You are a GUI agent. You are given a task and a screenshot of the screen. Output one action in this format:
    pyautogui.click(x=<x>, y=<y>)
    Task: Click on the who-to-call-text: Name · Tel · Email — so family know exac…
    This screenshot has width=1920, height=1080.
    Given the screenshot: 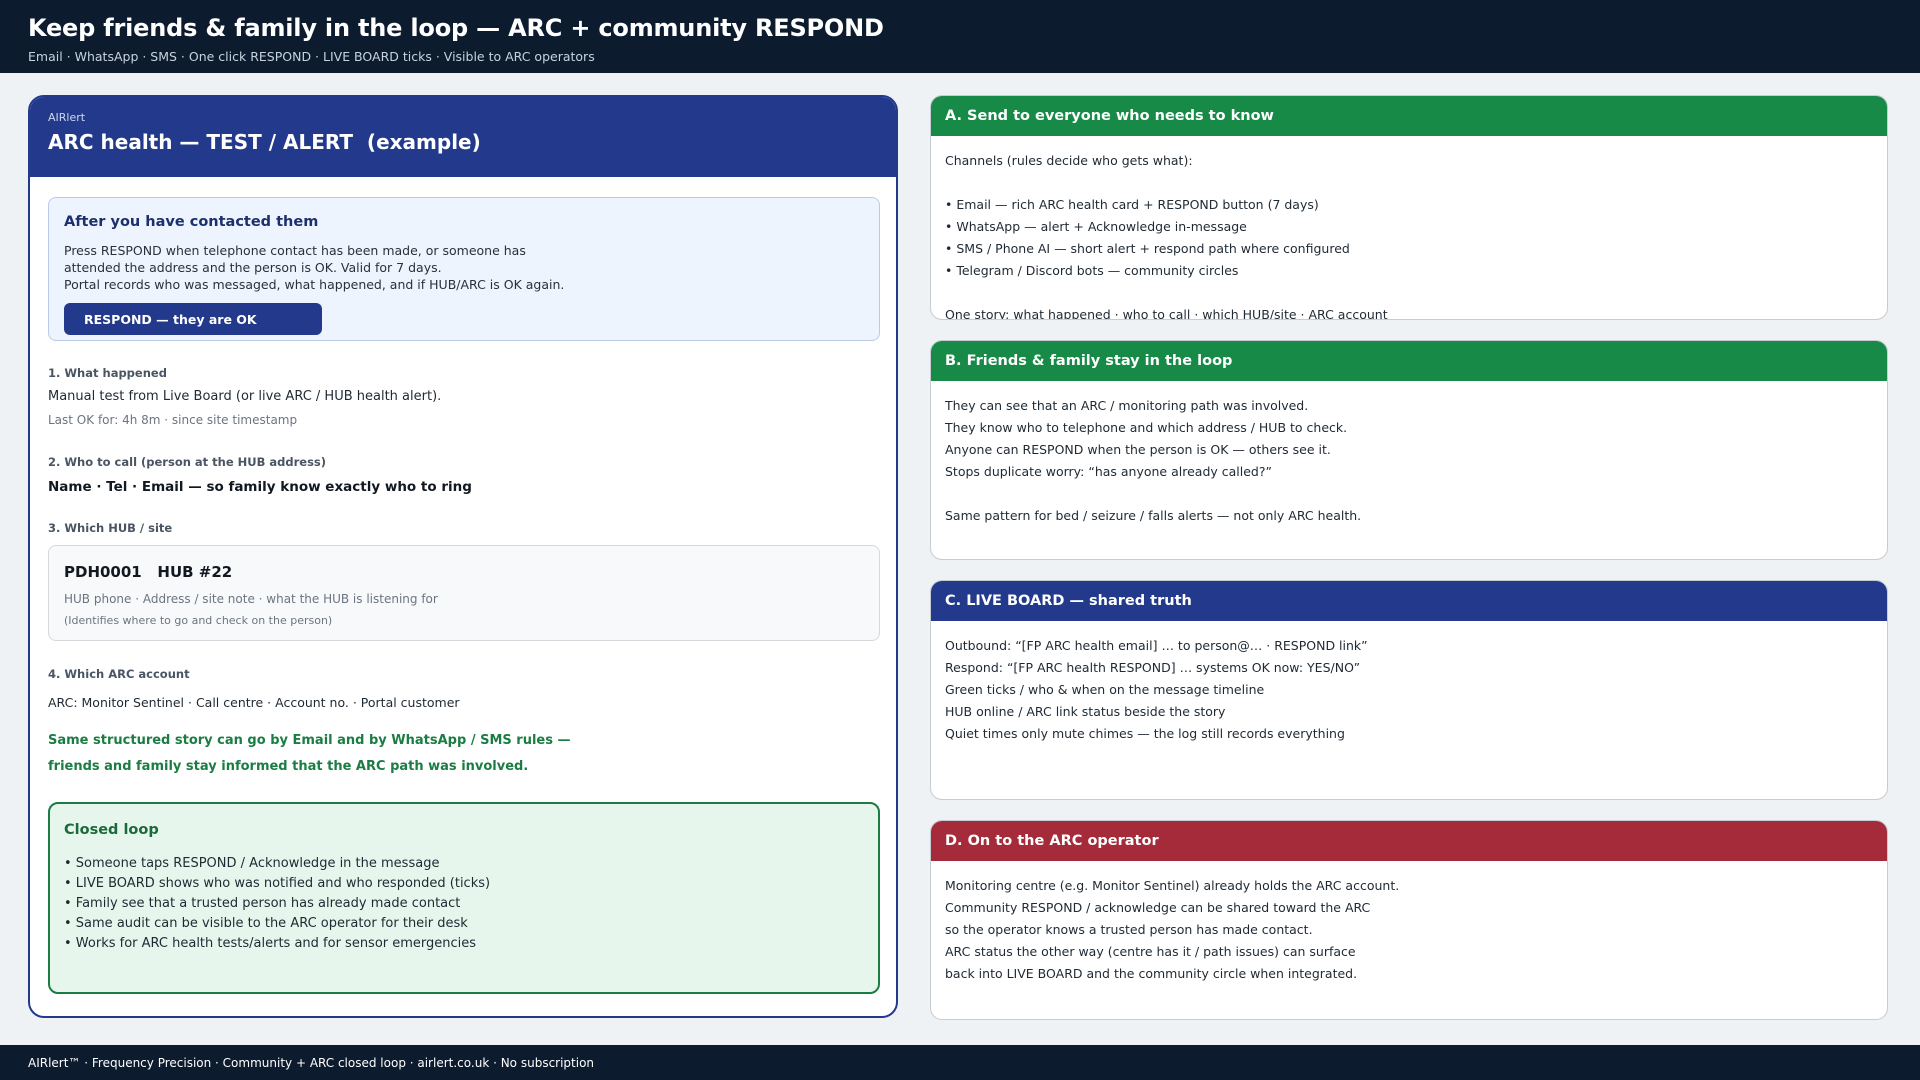 What is the action you would take?
    pyautogui.click(x=260, y=487)
    